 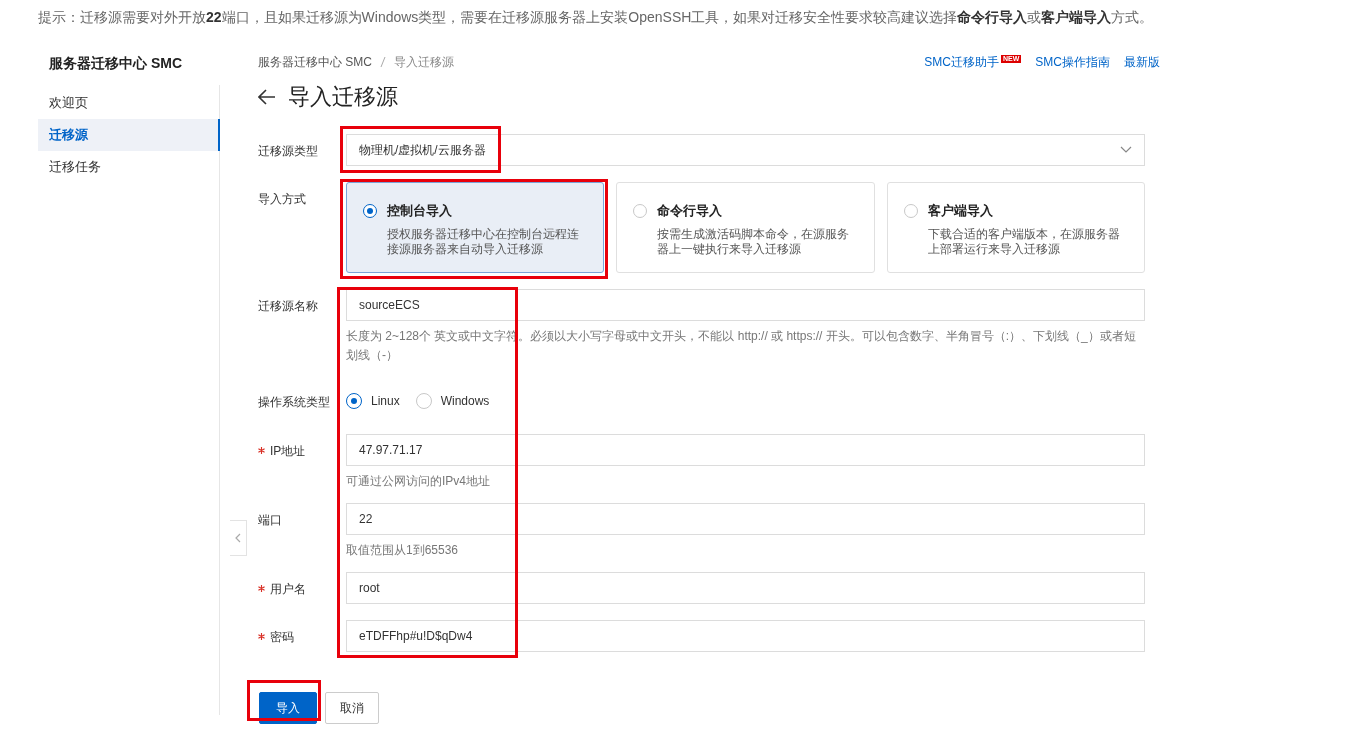 I want to click on header-link: SMC操作指南, so click(x=1072, y=62).